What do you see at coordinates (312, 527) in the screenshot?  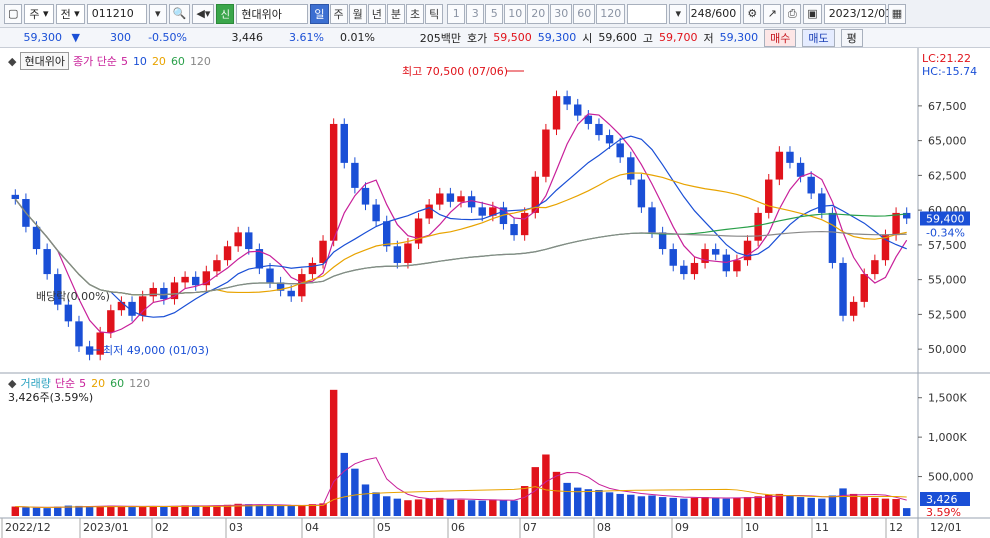 I see `x-axis-label: 04` at bounding box center [312, 527].